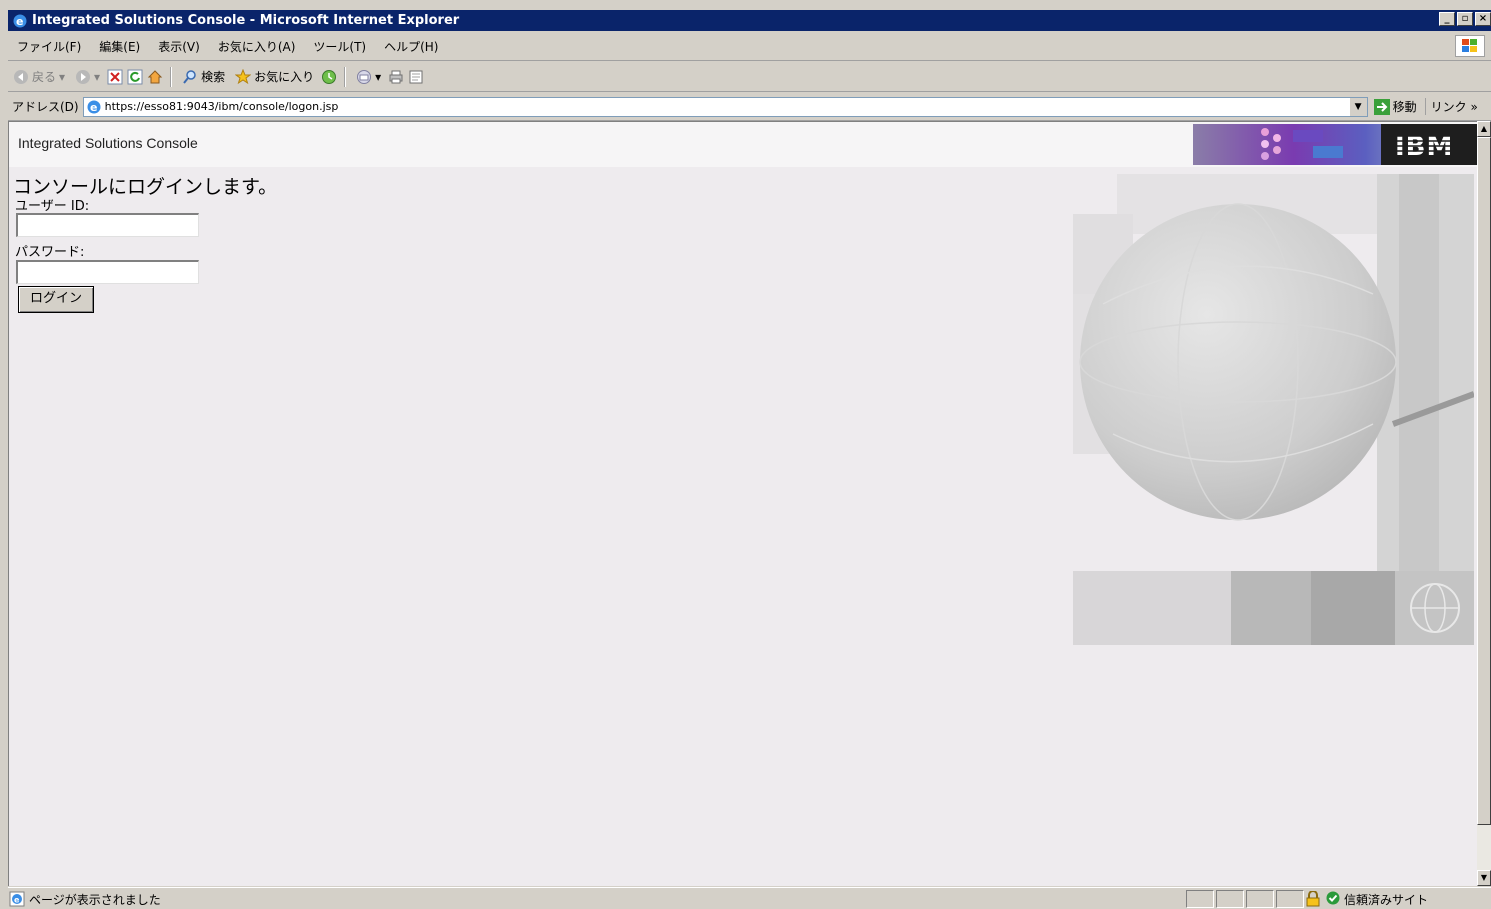 The width and height of the screenshot is (1491, 909). I want to click on menu-tools: ツール(T), so click(339, 46).